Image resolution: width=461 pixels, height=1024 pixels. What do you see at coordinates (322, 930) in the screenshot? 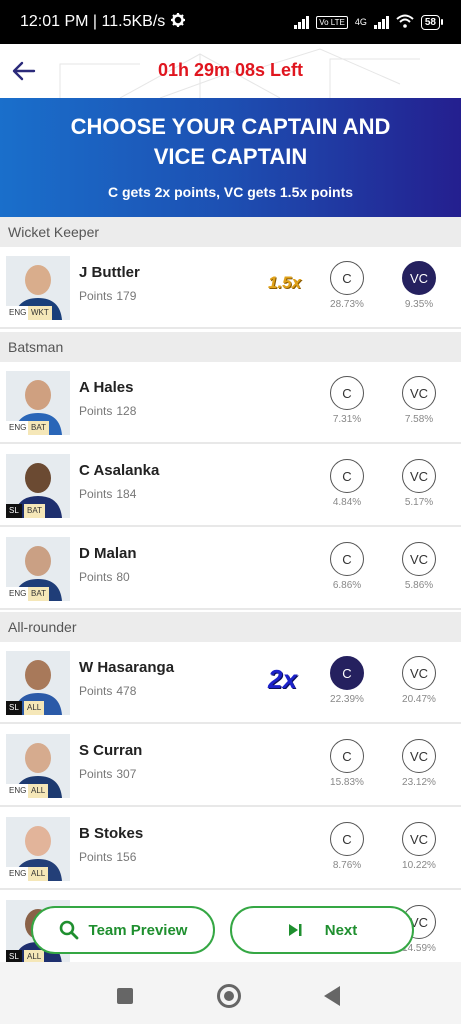
I see `next-button: Next` at bounding box center [322, 930].